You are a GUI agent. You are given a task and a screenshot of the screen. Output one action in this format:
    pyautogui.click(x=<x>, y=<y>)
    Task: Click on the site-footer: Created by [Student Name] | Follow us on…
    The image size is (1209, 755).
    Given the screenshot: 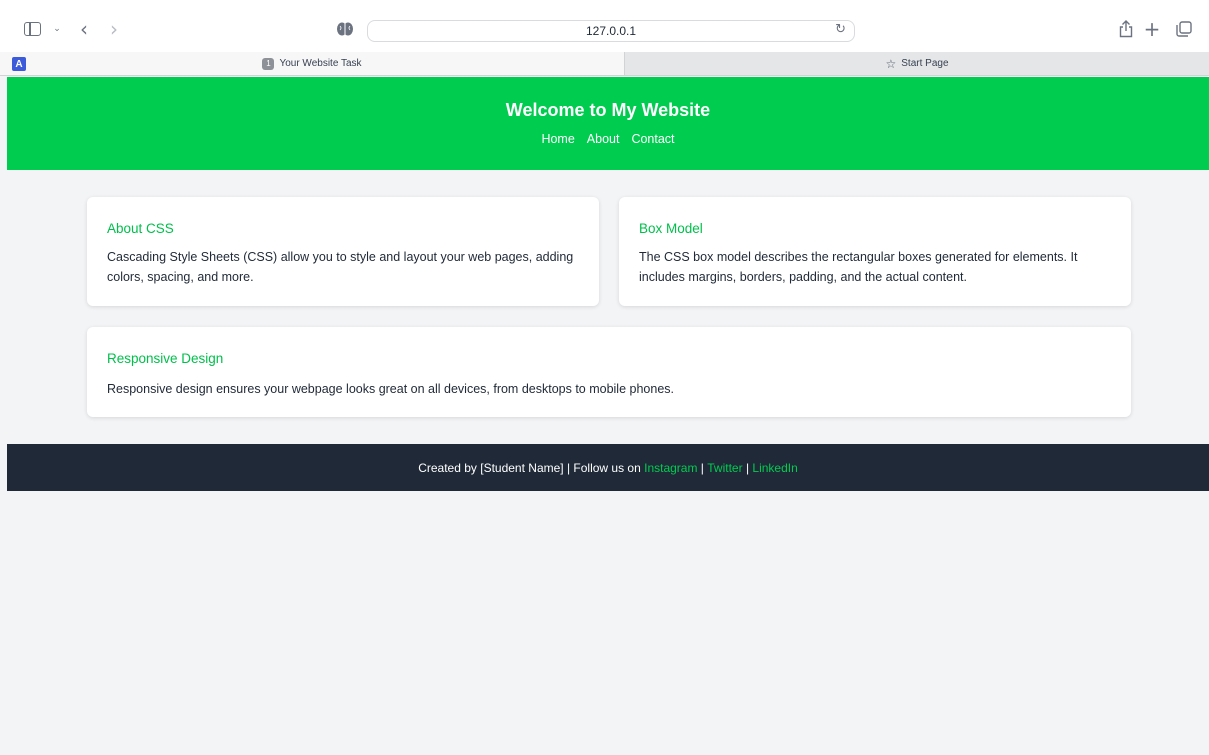 What is the action you would take?
    pyautogui.click(x=608, y=467)
    